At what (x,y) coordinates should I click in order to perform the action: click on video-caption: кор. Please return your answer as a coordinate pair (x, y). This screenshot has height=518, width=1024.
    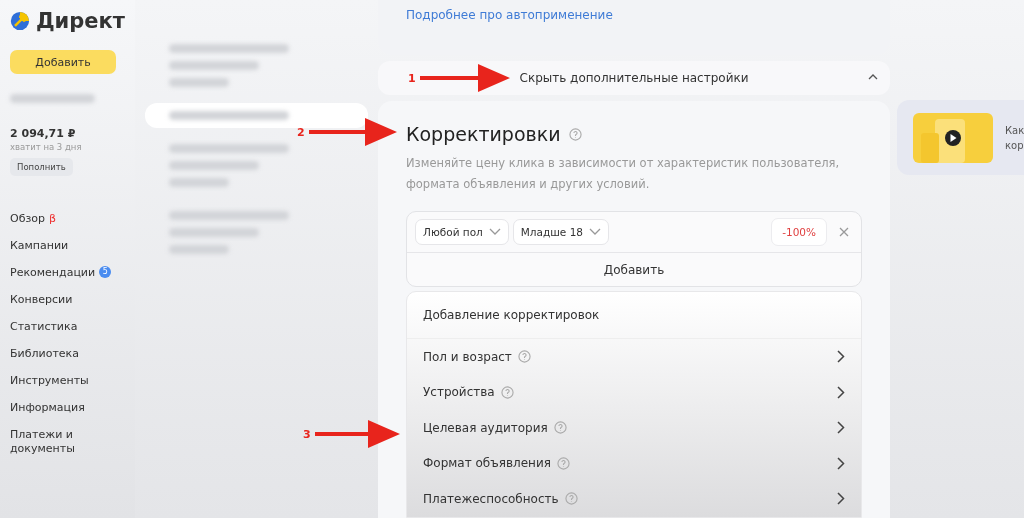
    Looking at the image, I should click on (1014, 145).